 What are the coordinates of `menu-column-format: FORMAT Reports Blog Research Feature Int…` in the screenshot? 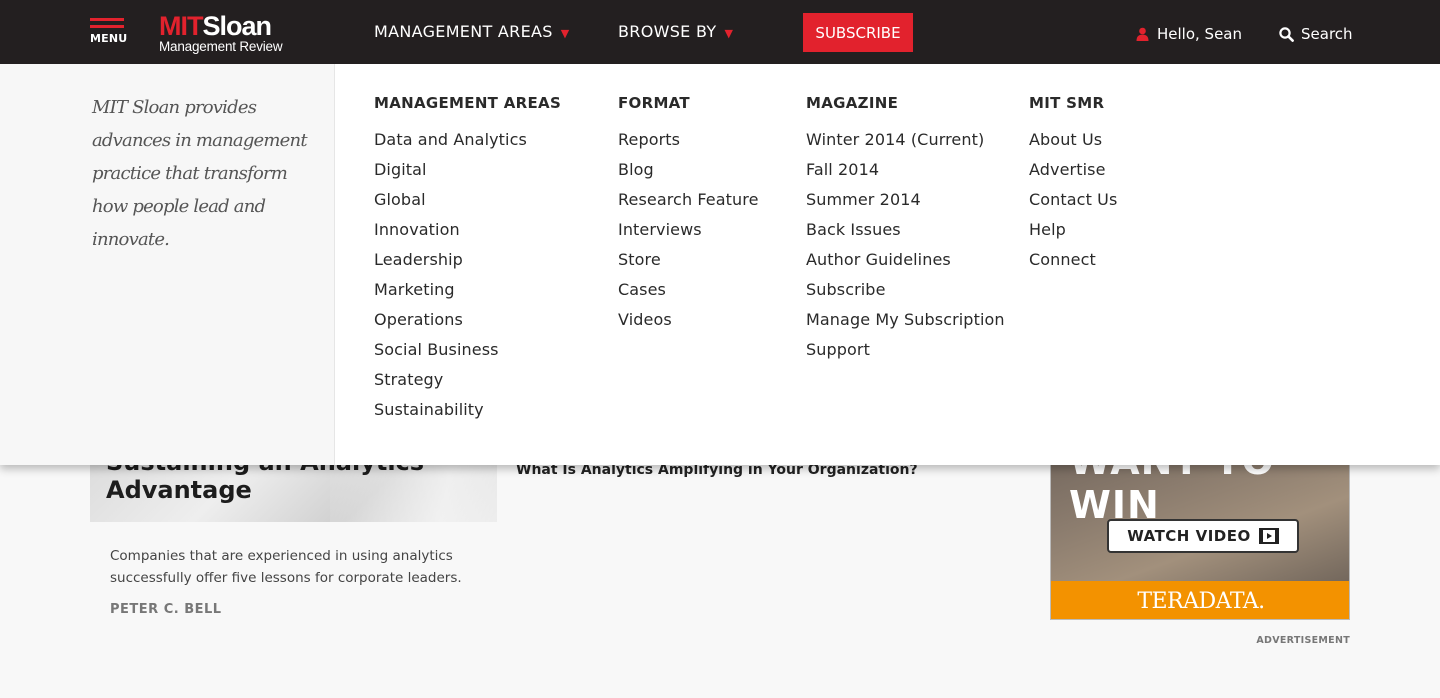 It's located at (688, 214).